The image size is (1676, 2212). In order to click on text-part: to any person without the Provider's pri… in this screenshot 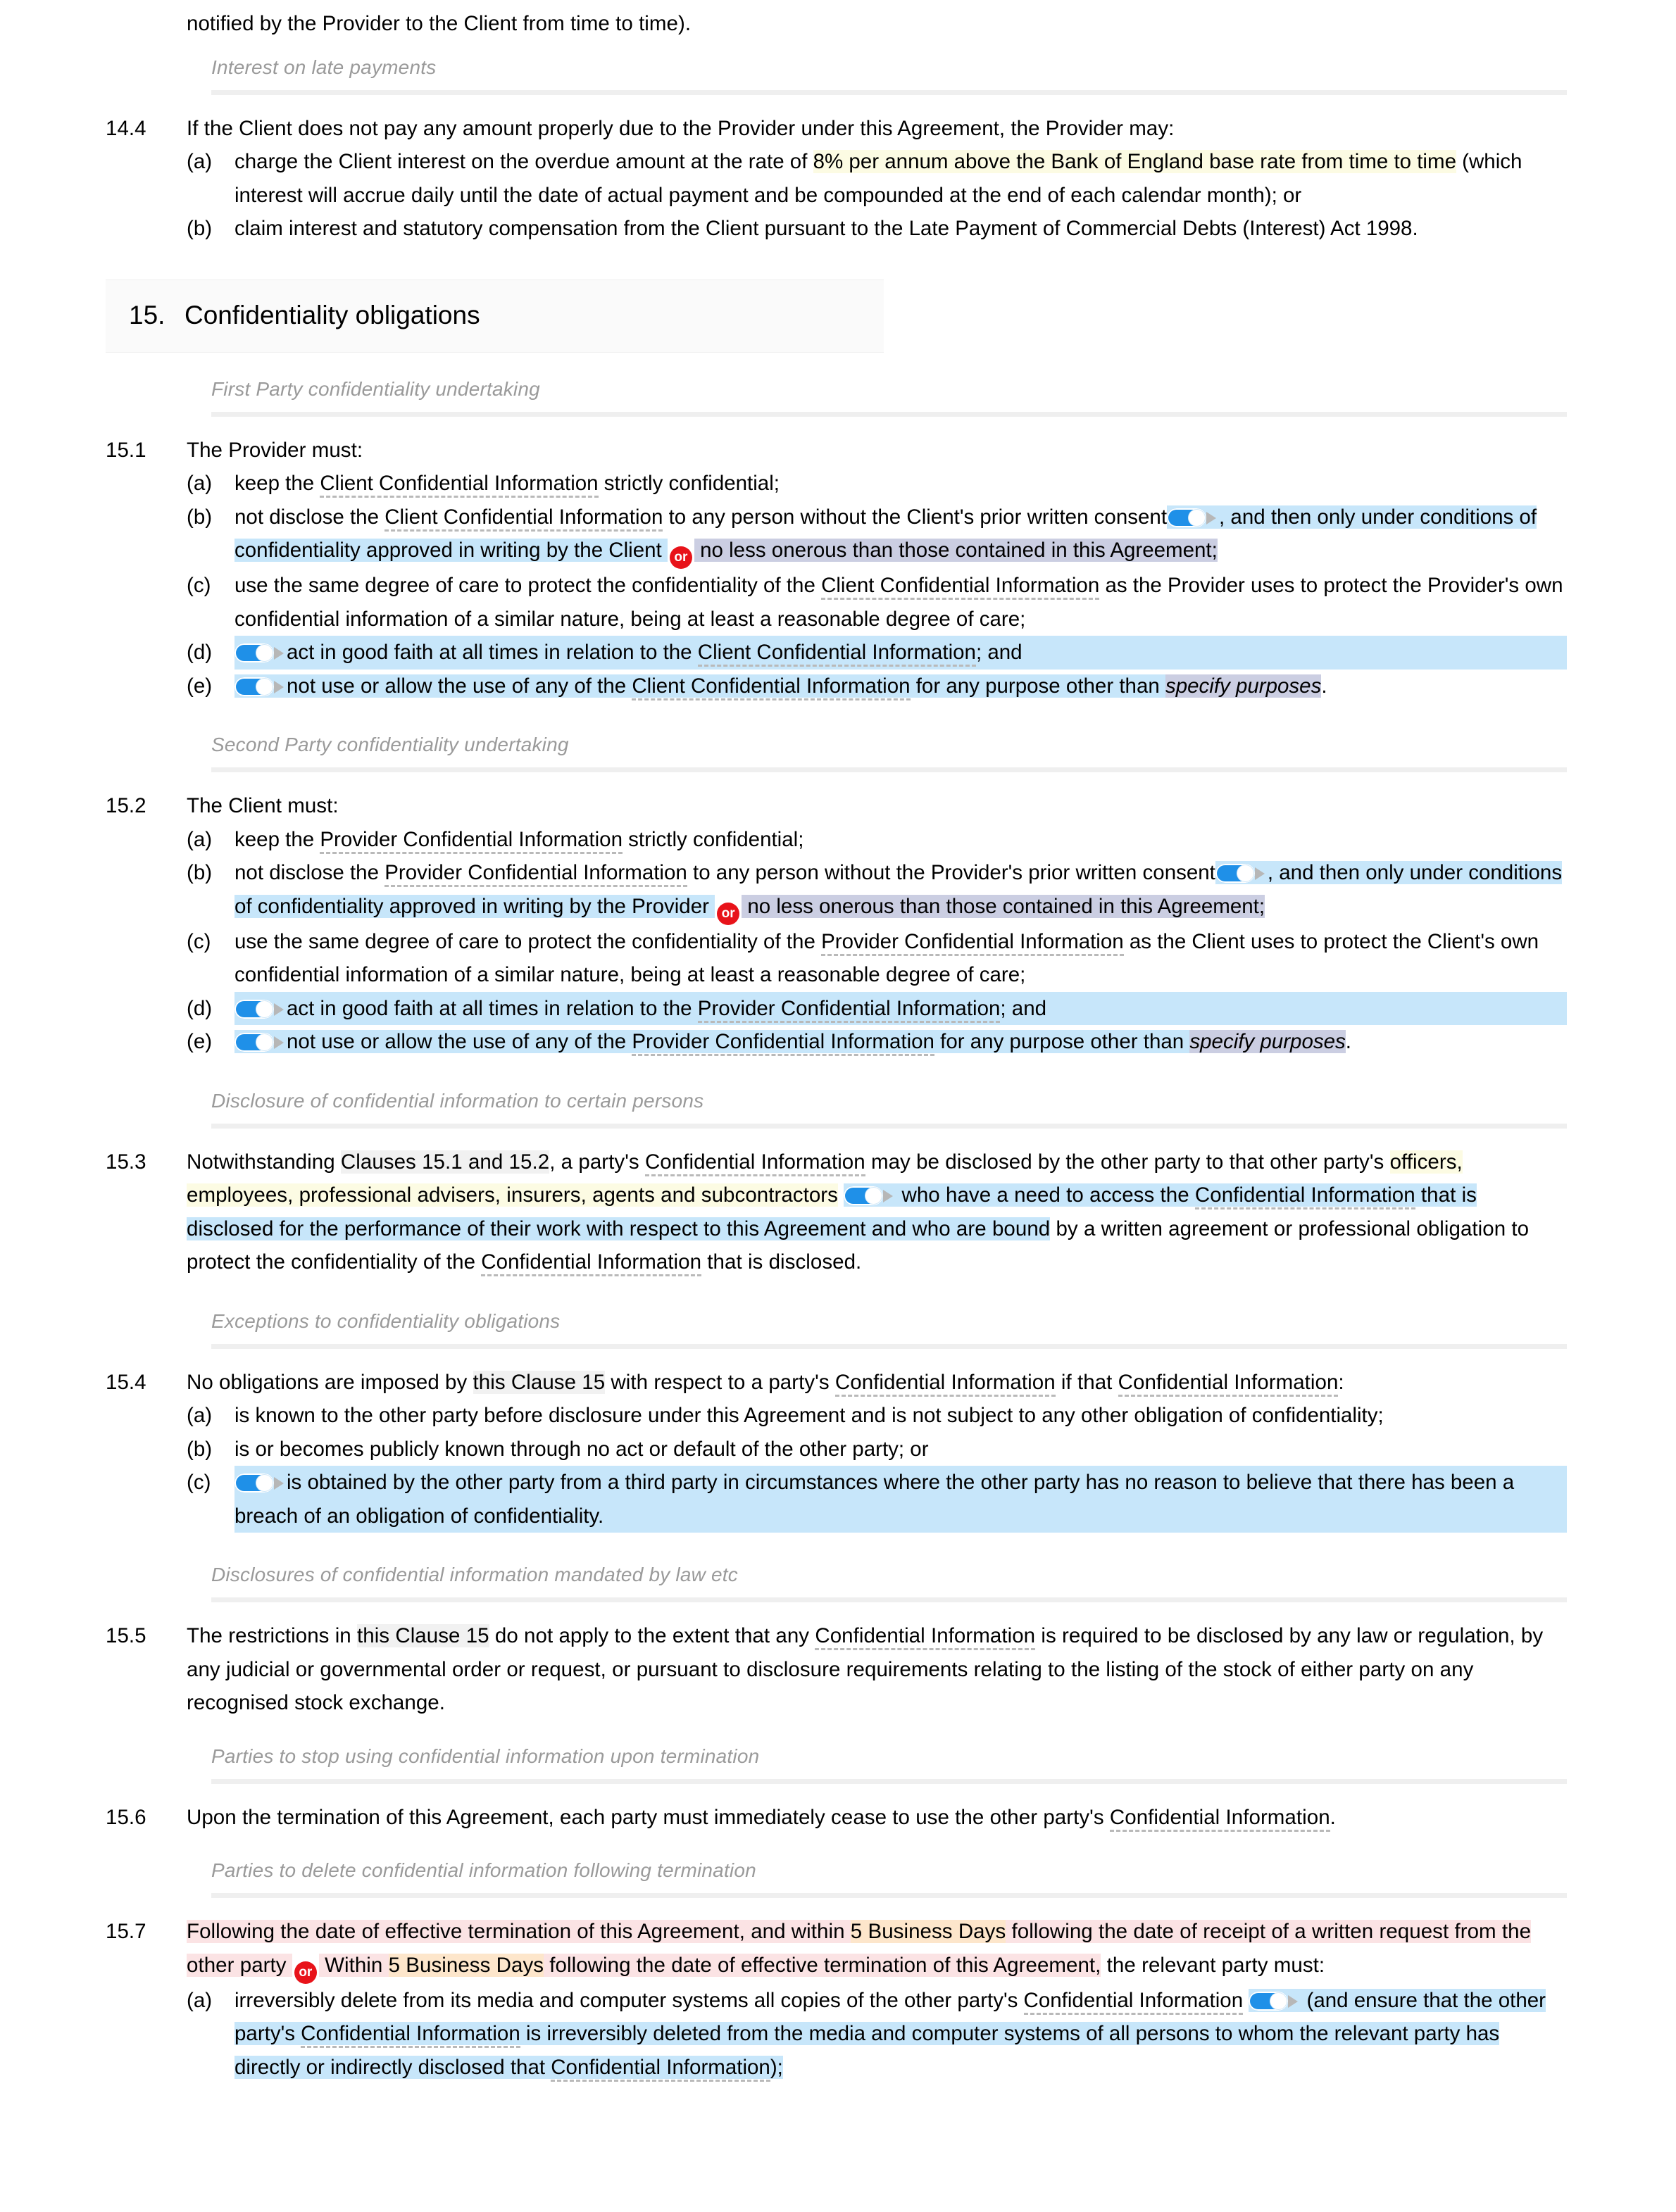, I will do `click(951, 872)`.